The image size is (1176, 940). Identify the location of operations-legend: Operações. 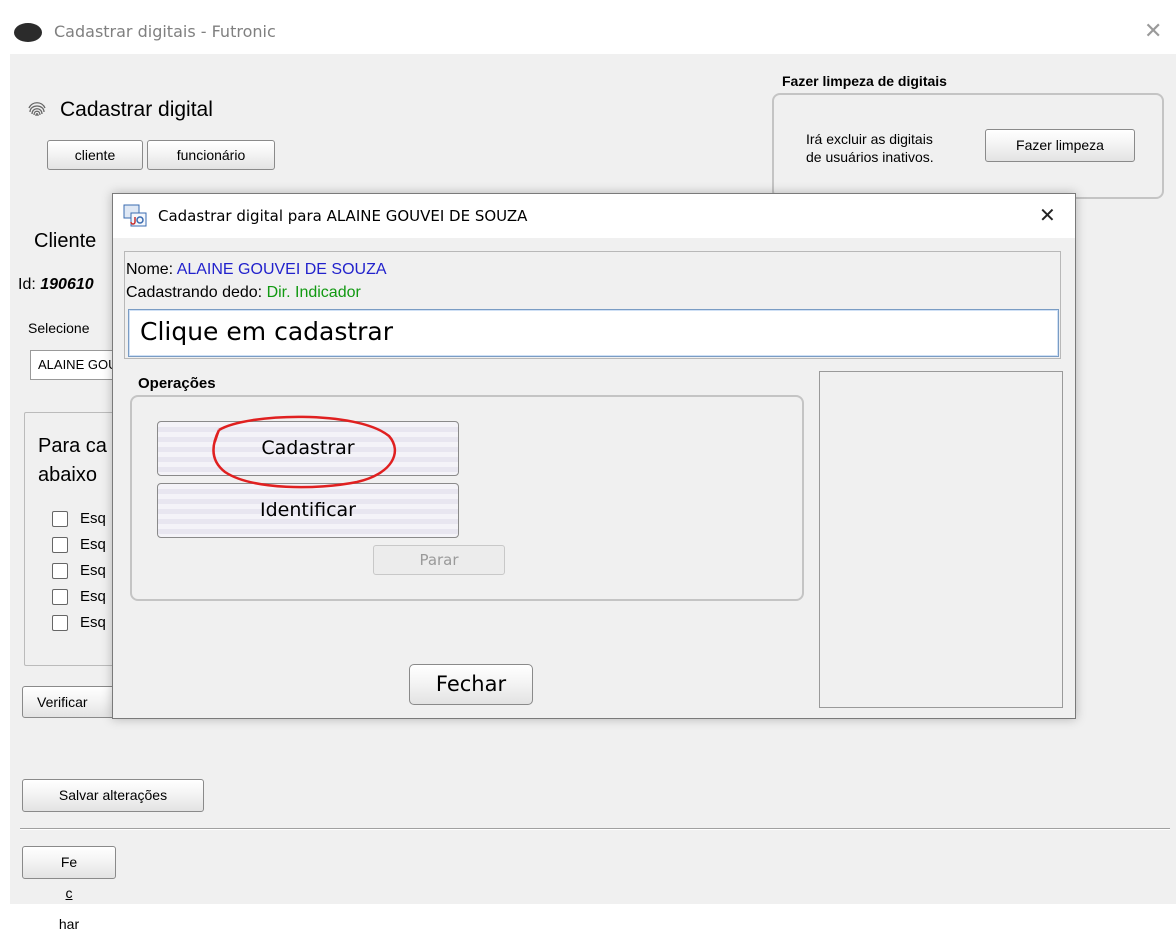
(177, 383).